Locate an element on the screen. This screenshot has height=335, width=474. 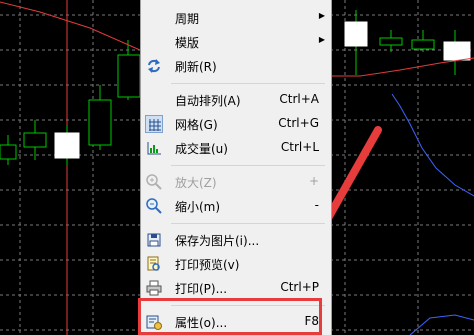
menu-item-refresh: 刷新(R) is located at coordinates (236, 66).